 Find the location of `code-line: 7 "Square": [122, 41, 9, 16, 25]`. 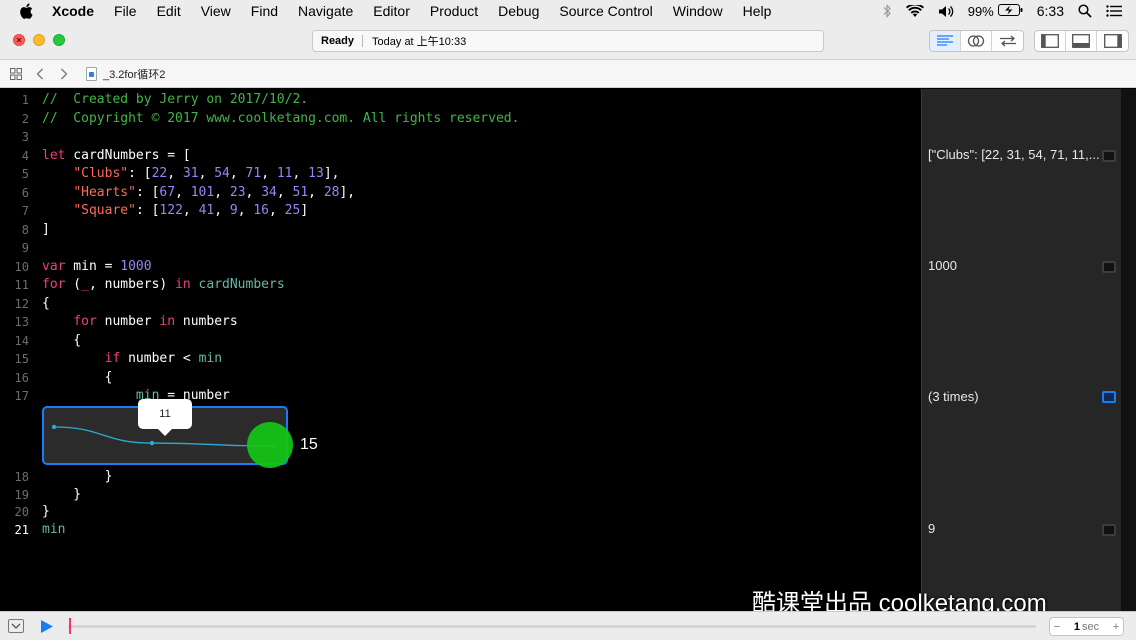

code-line: 7 "Square": [122, 41, 9, 16, 25] is located at coordinates (460, 211).